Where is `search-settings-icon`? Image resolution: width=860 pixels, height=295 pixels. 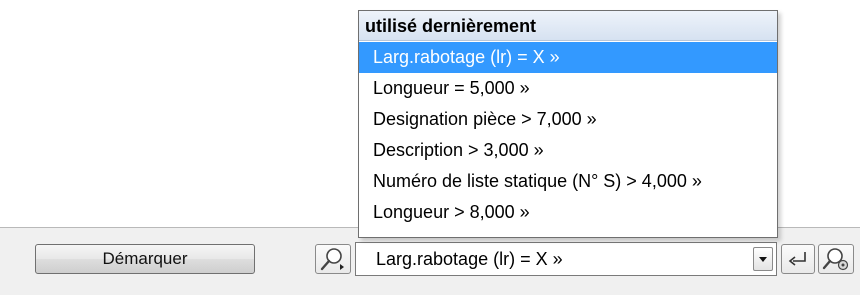 search-settings-icon is located at coordinates (836, 259).